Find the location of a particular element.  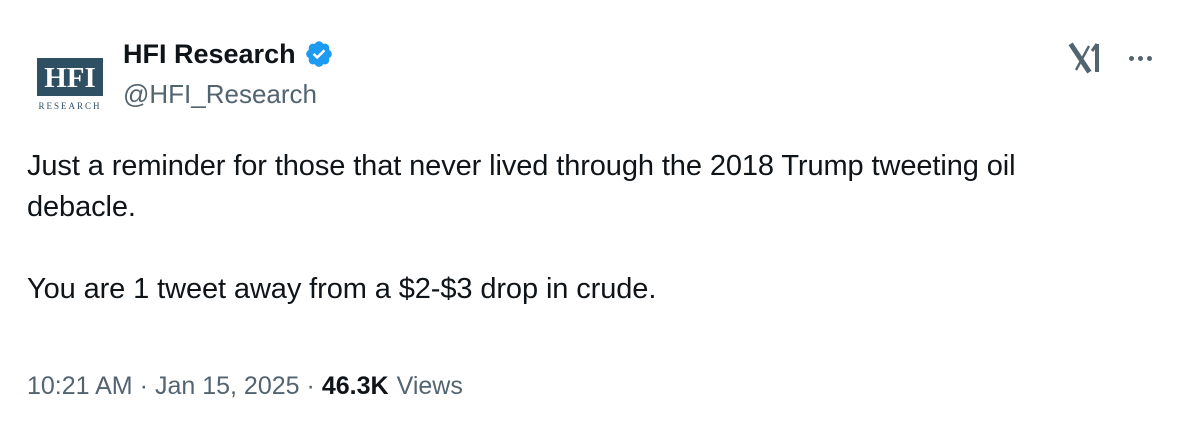

user-info: HFI Research @HFI_Research is located at coordinates (228, 74).